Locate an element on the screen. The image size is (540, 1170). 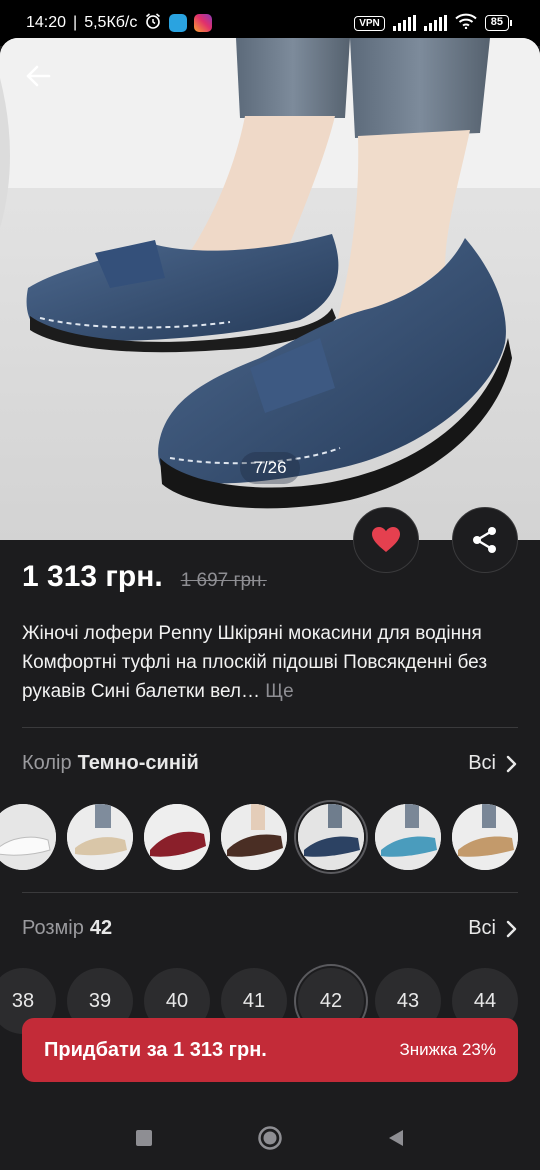
circle-icon is located at coordinates (270, 1138).